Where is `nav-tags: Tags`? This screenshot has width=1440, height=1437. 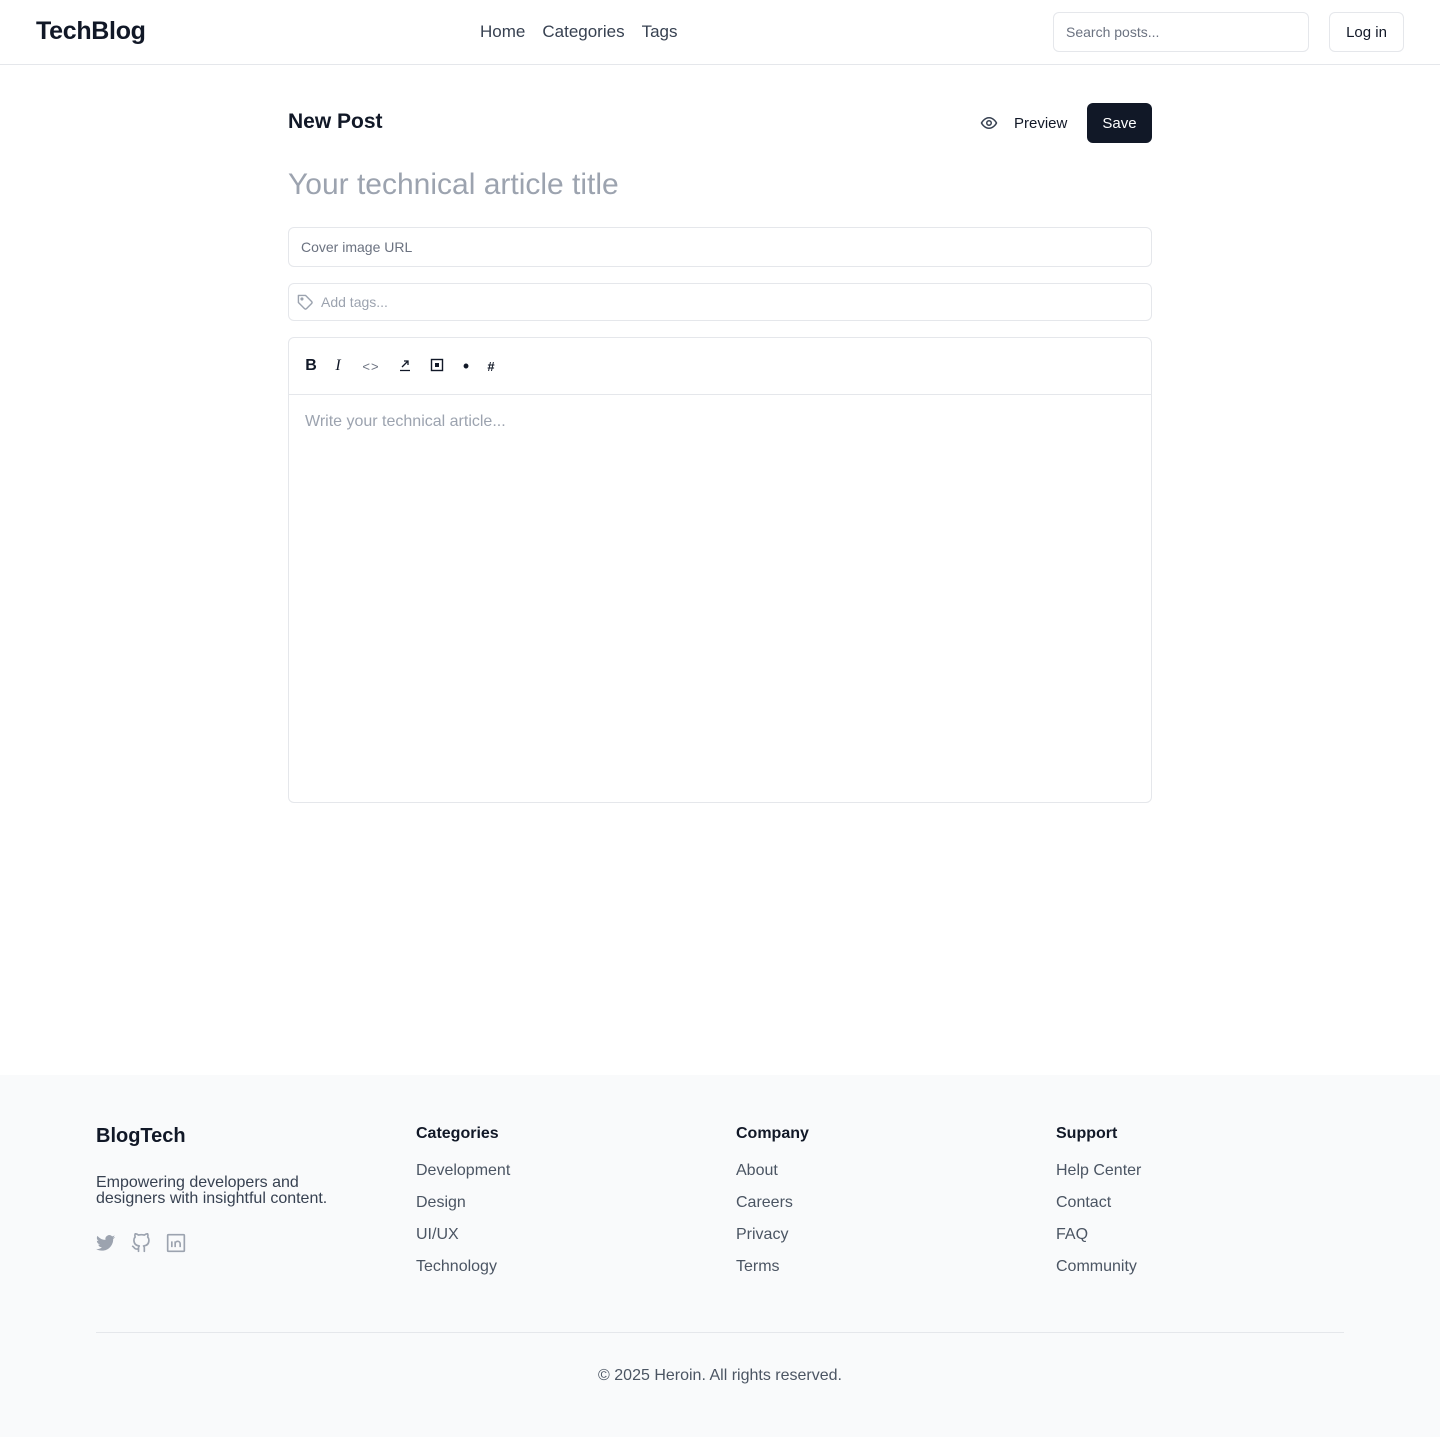 nav-tags: Tags is located at coordinates (660, 32).